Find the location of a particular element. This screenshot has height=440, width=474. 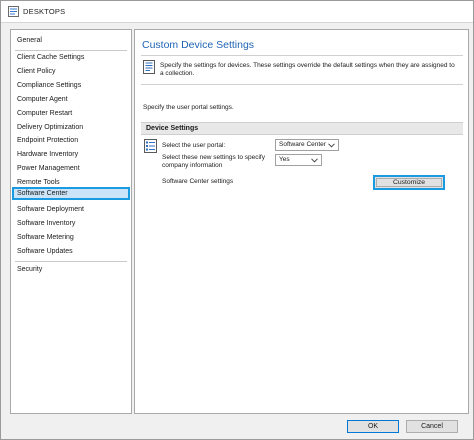

settings-icon is located at coordinates (13, 11).